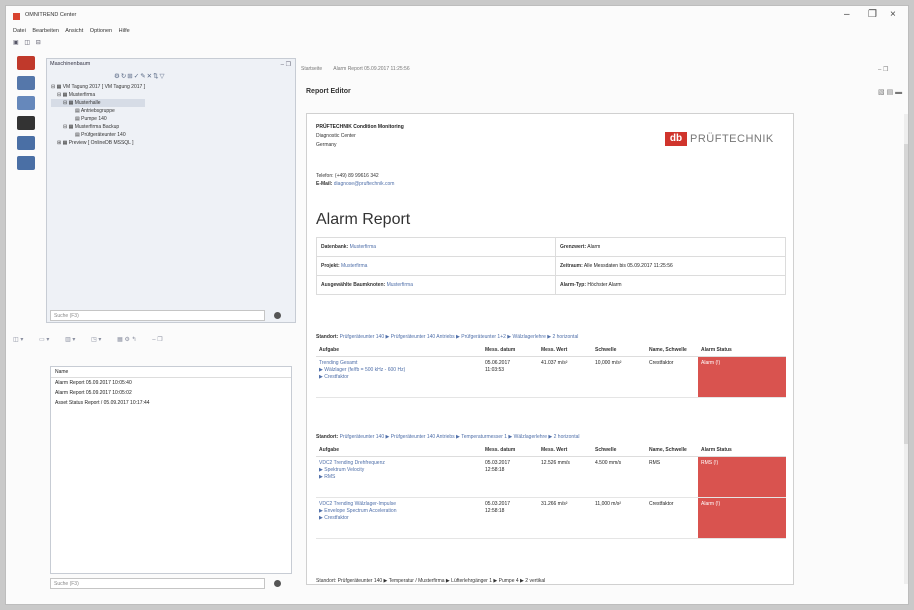 This screenshot has width=914, height=610. Describe the element at coordinates (70, 340) in the screenshot. I see `filter-type-icon: ▥ ▾` at that location.